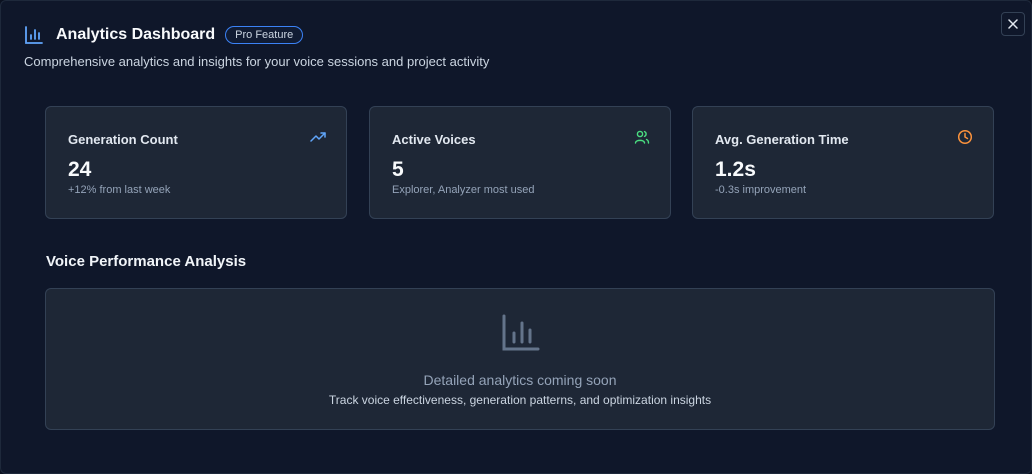  I want to click on pro-feature-badge: Pro Feature, so click(264, 35).